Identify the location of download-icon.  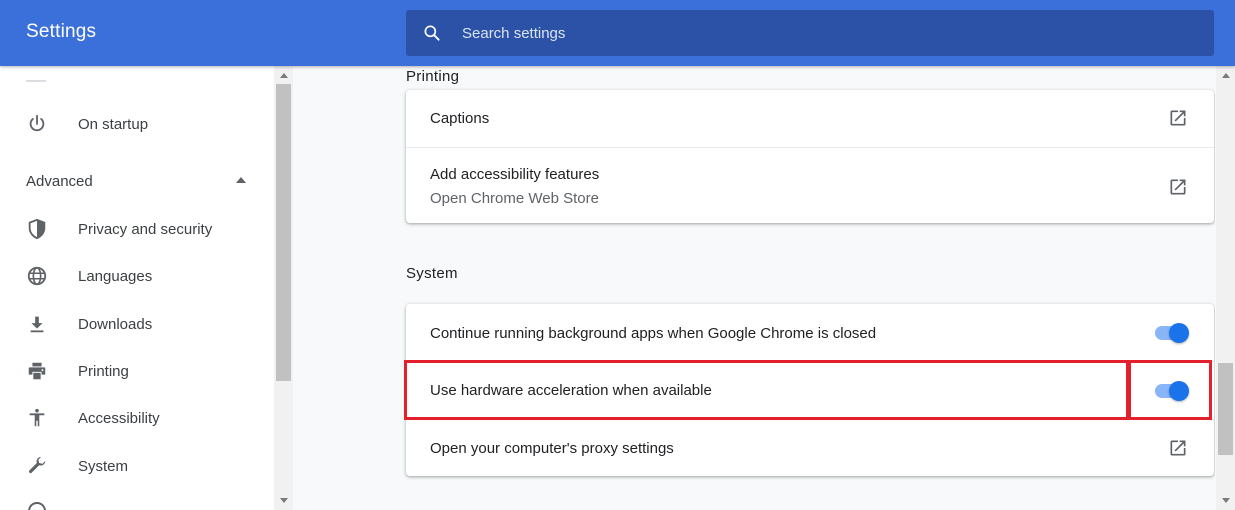
(37, 324).